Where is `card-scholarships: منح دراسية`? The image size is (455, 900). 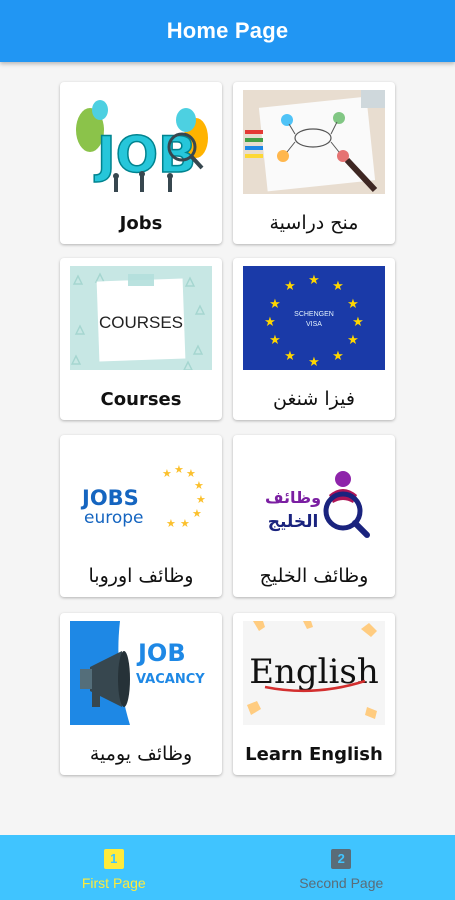
card-scholarships: منح دراسية is located at coordinates (314, 163).